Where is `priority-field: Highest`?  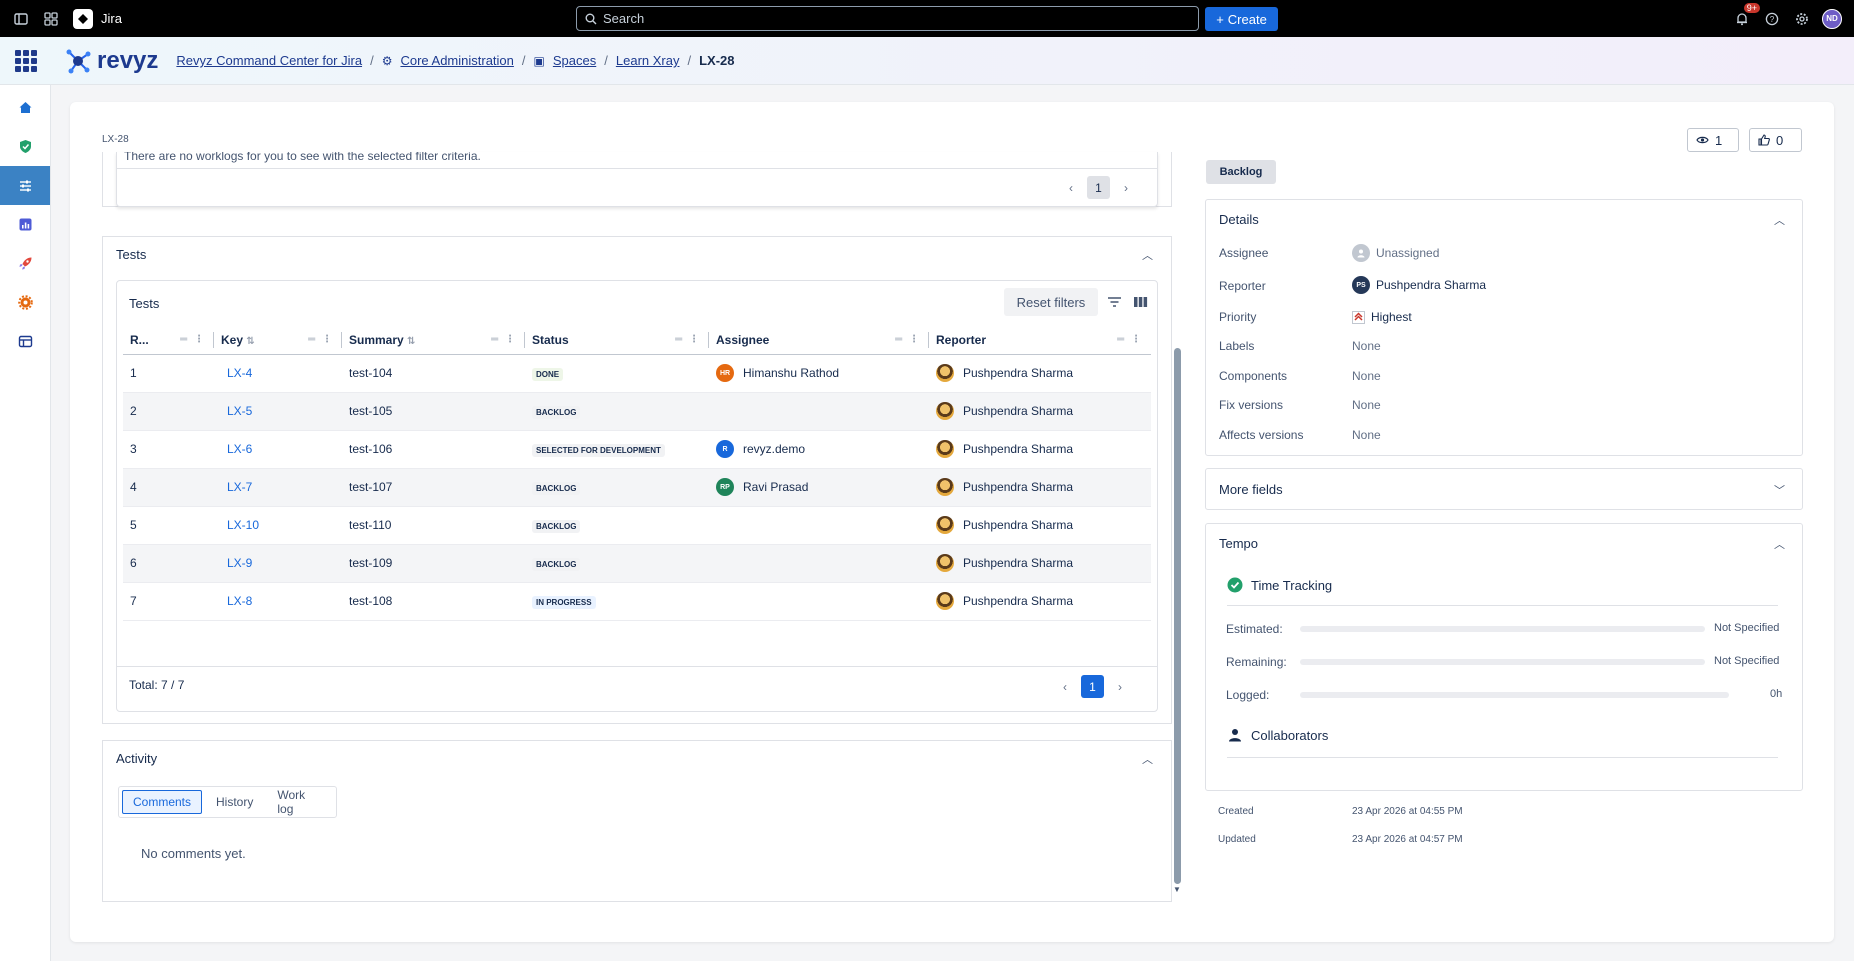
priority-field: Highest is located at coordinates (1382, 317).